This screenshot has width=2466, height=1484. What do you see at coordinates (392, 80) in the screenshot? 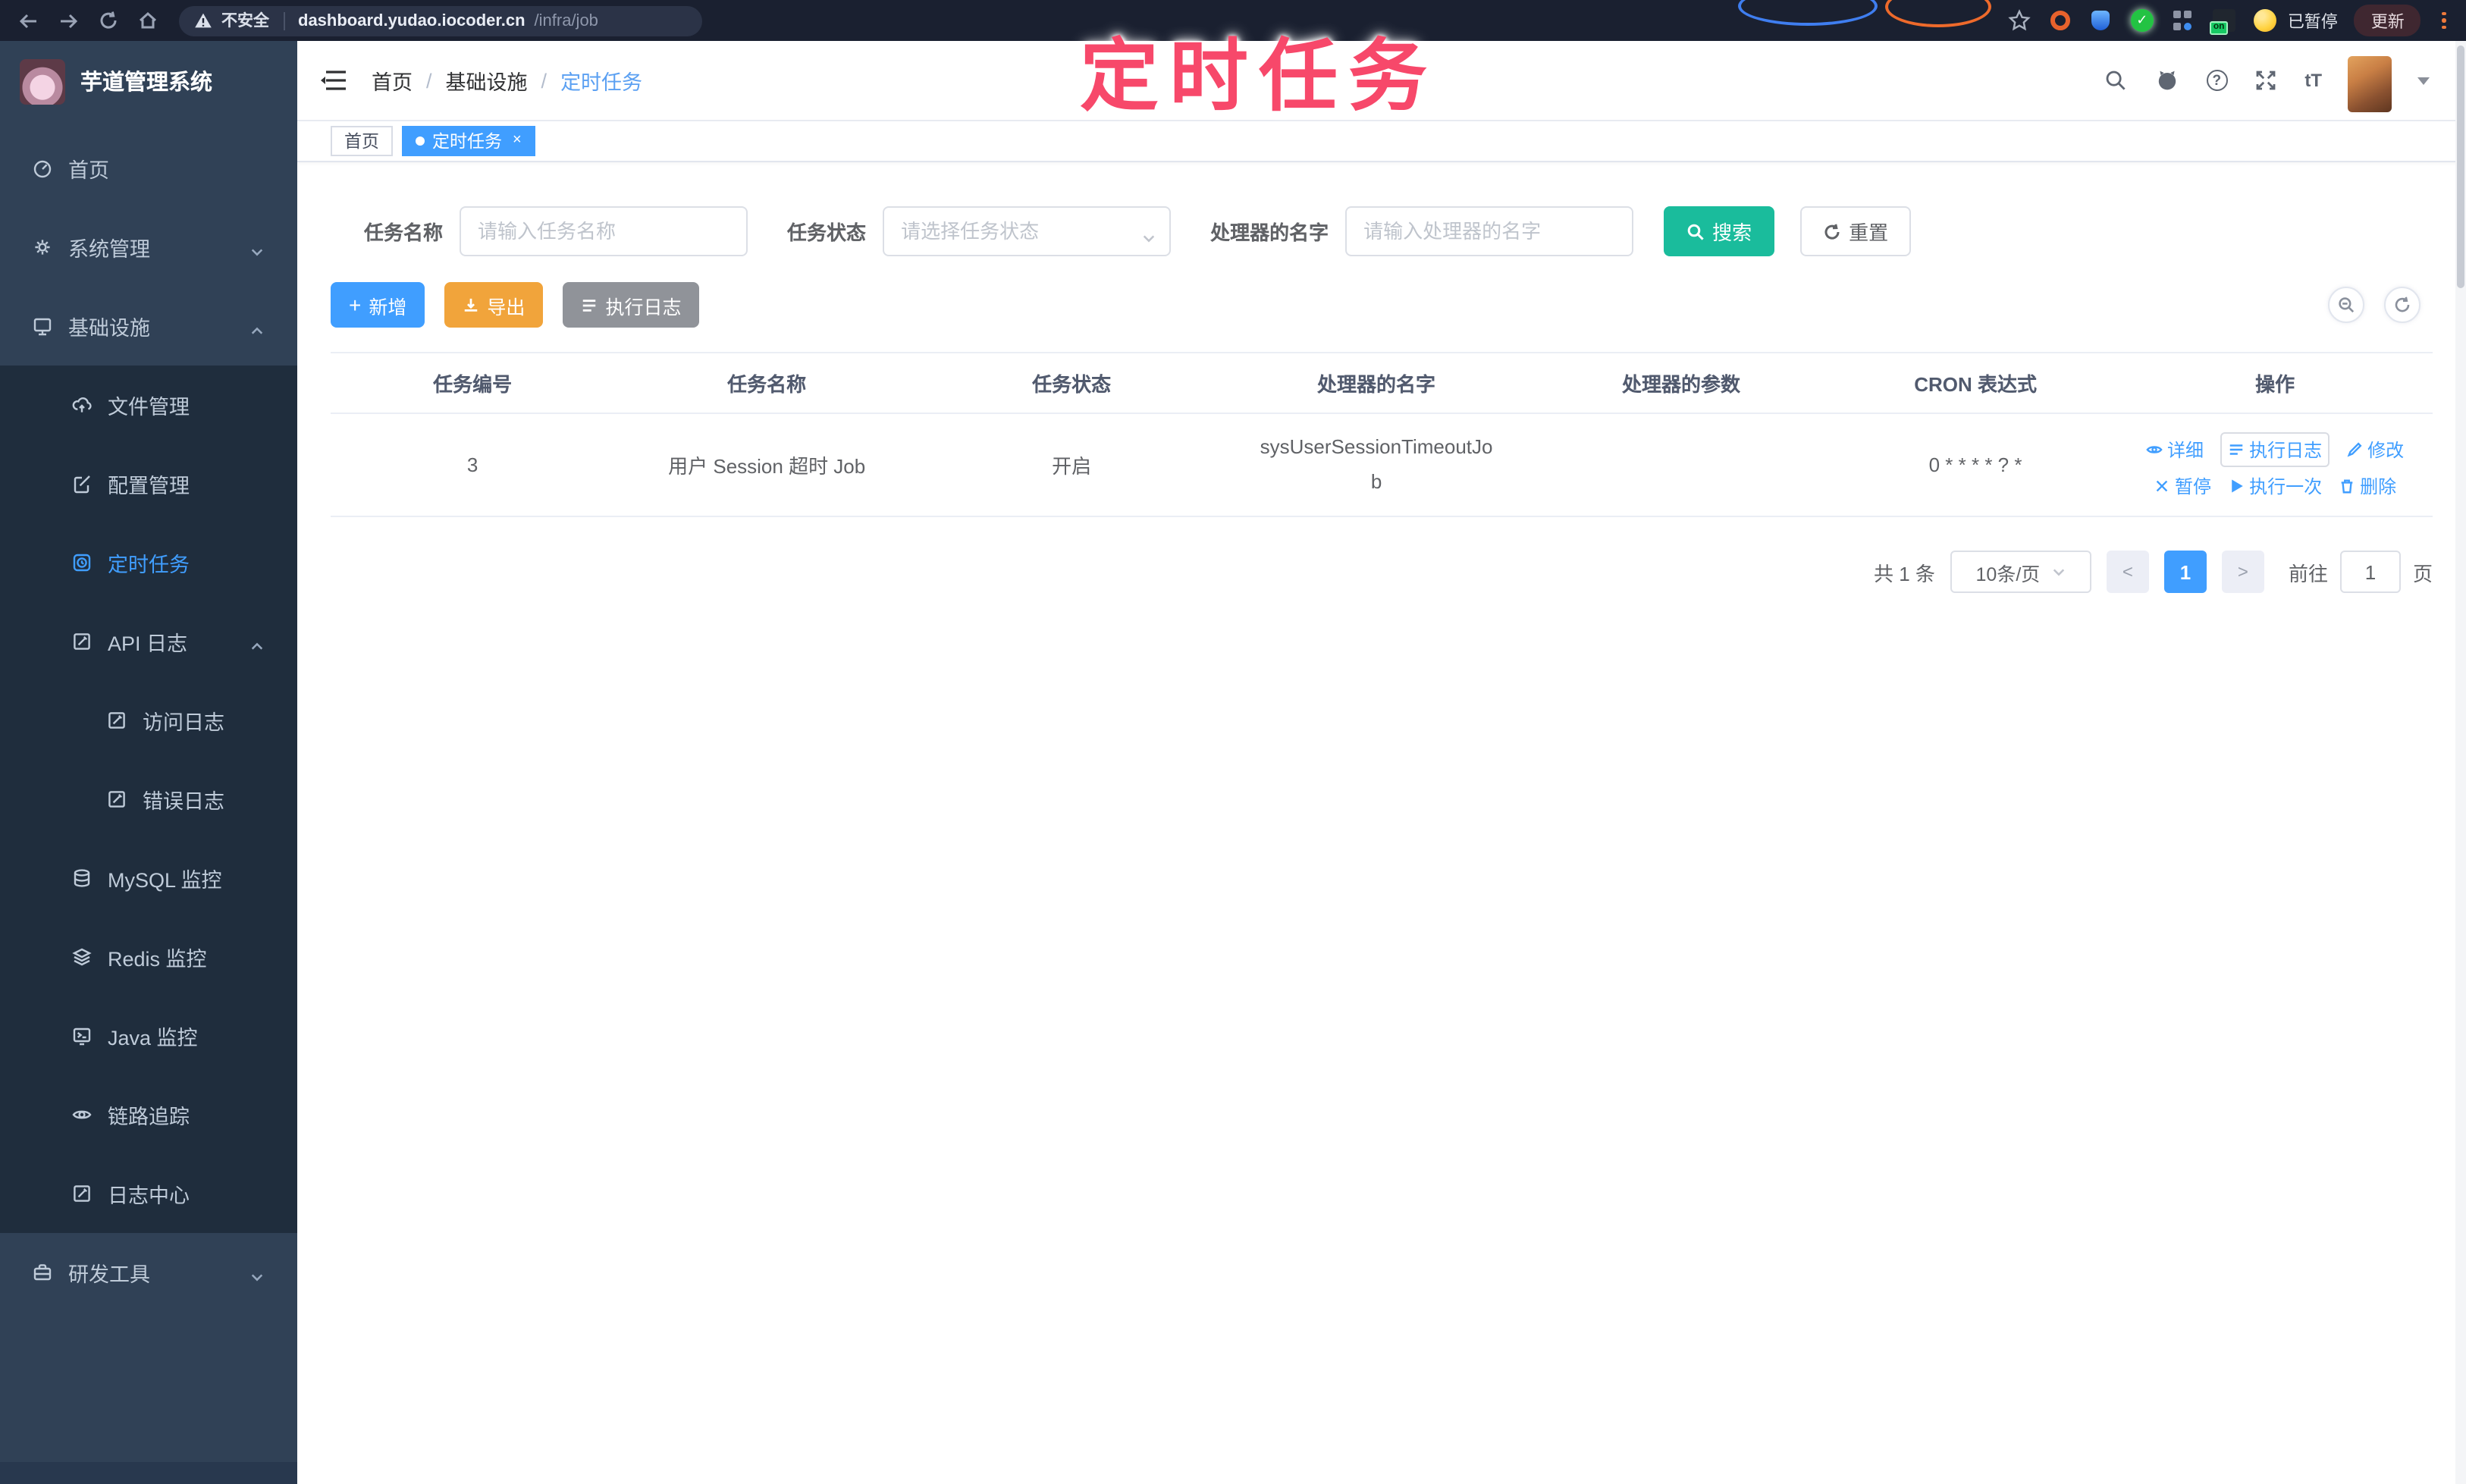
I see `breadcrumb-home: 首页` at bounding box center [392, 80].